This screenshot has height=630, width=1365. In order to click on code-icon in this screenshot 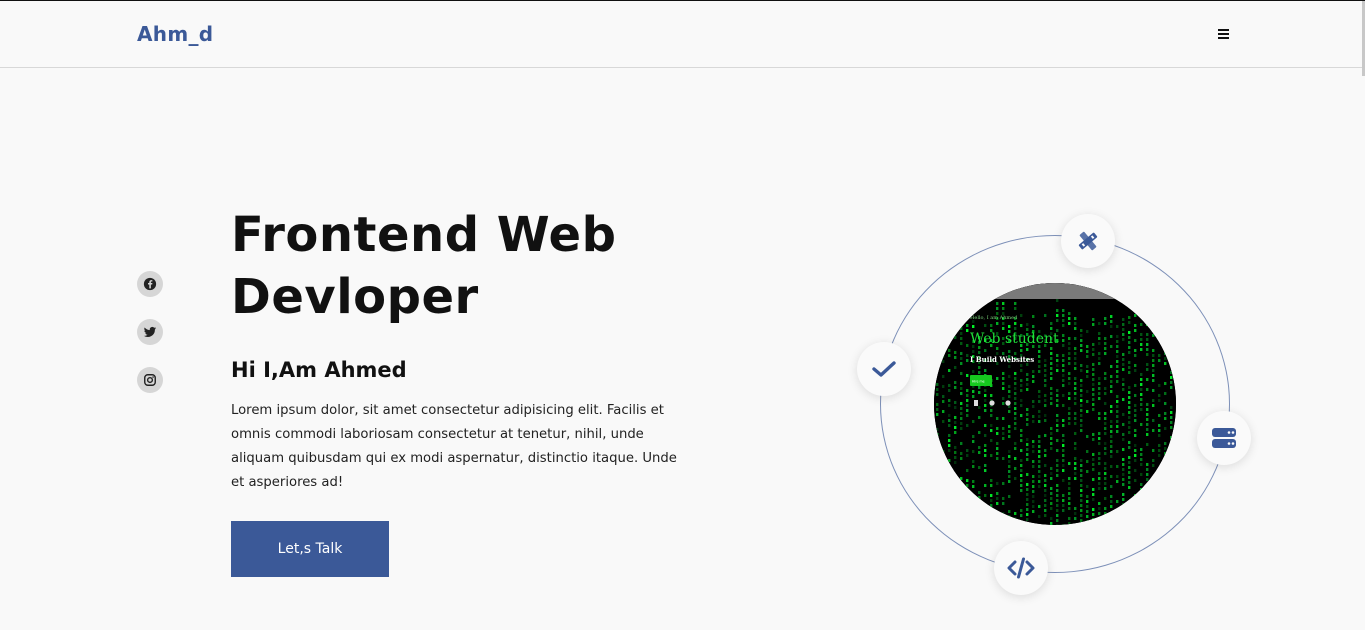, I will do `click(1021, 568)`.